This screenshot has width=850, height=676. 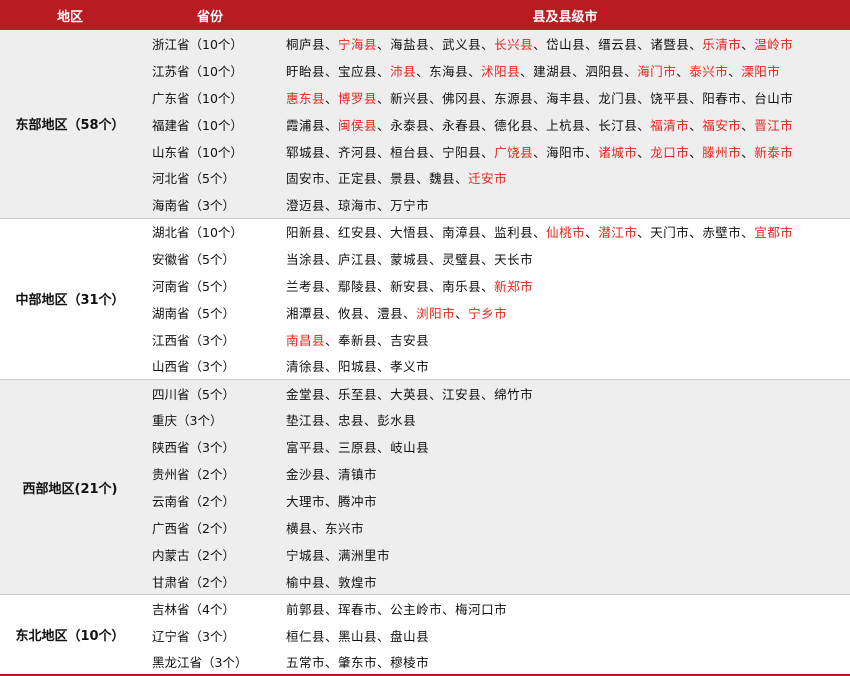 What do you see at coordinates (210, 70) in the screenshot?
I see `province-cell: 江苏省（10个）` at bounding box center [210, 70].